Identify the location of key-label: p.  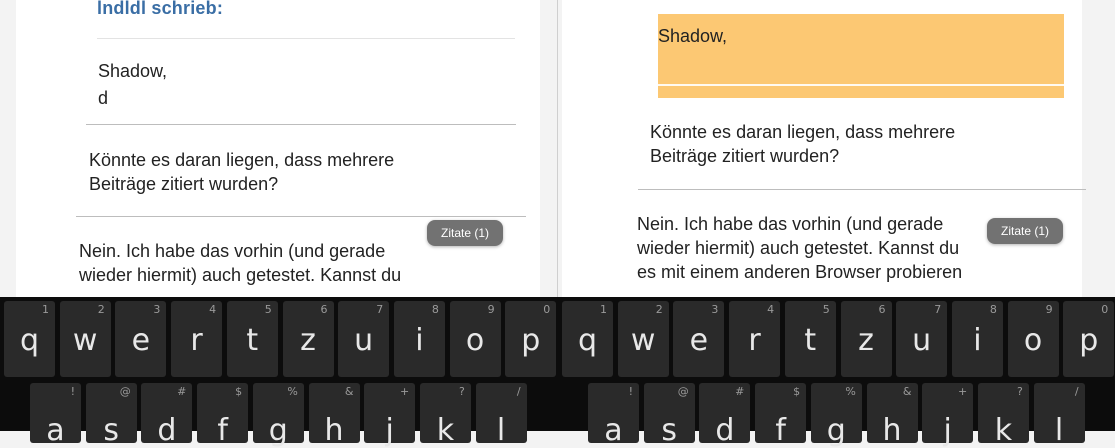
(531, 340).